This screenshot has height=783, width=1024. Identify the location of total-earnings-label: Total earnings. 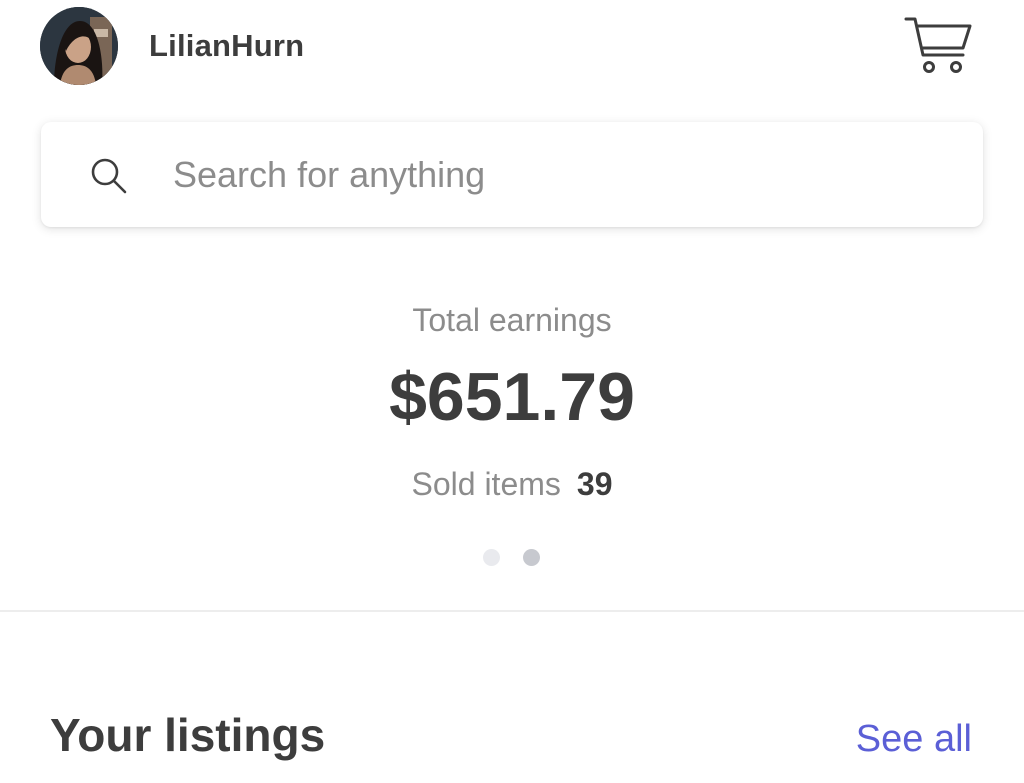
(512, 320).